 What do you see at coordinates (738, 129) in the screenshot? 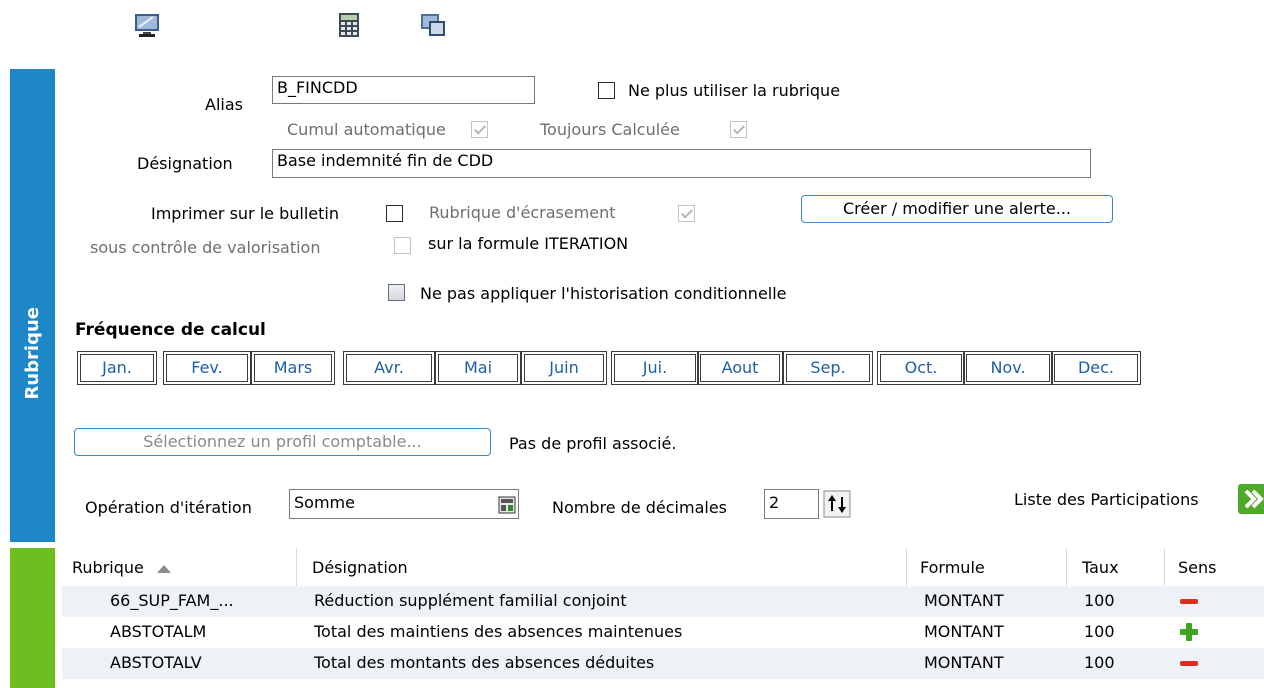
I see `toujours-calculee-checkbox` at bounding box center [738, 129].